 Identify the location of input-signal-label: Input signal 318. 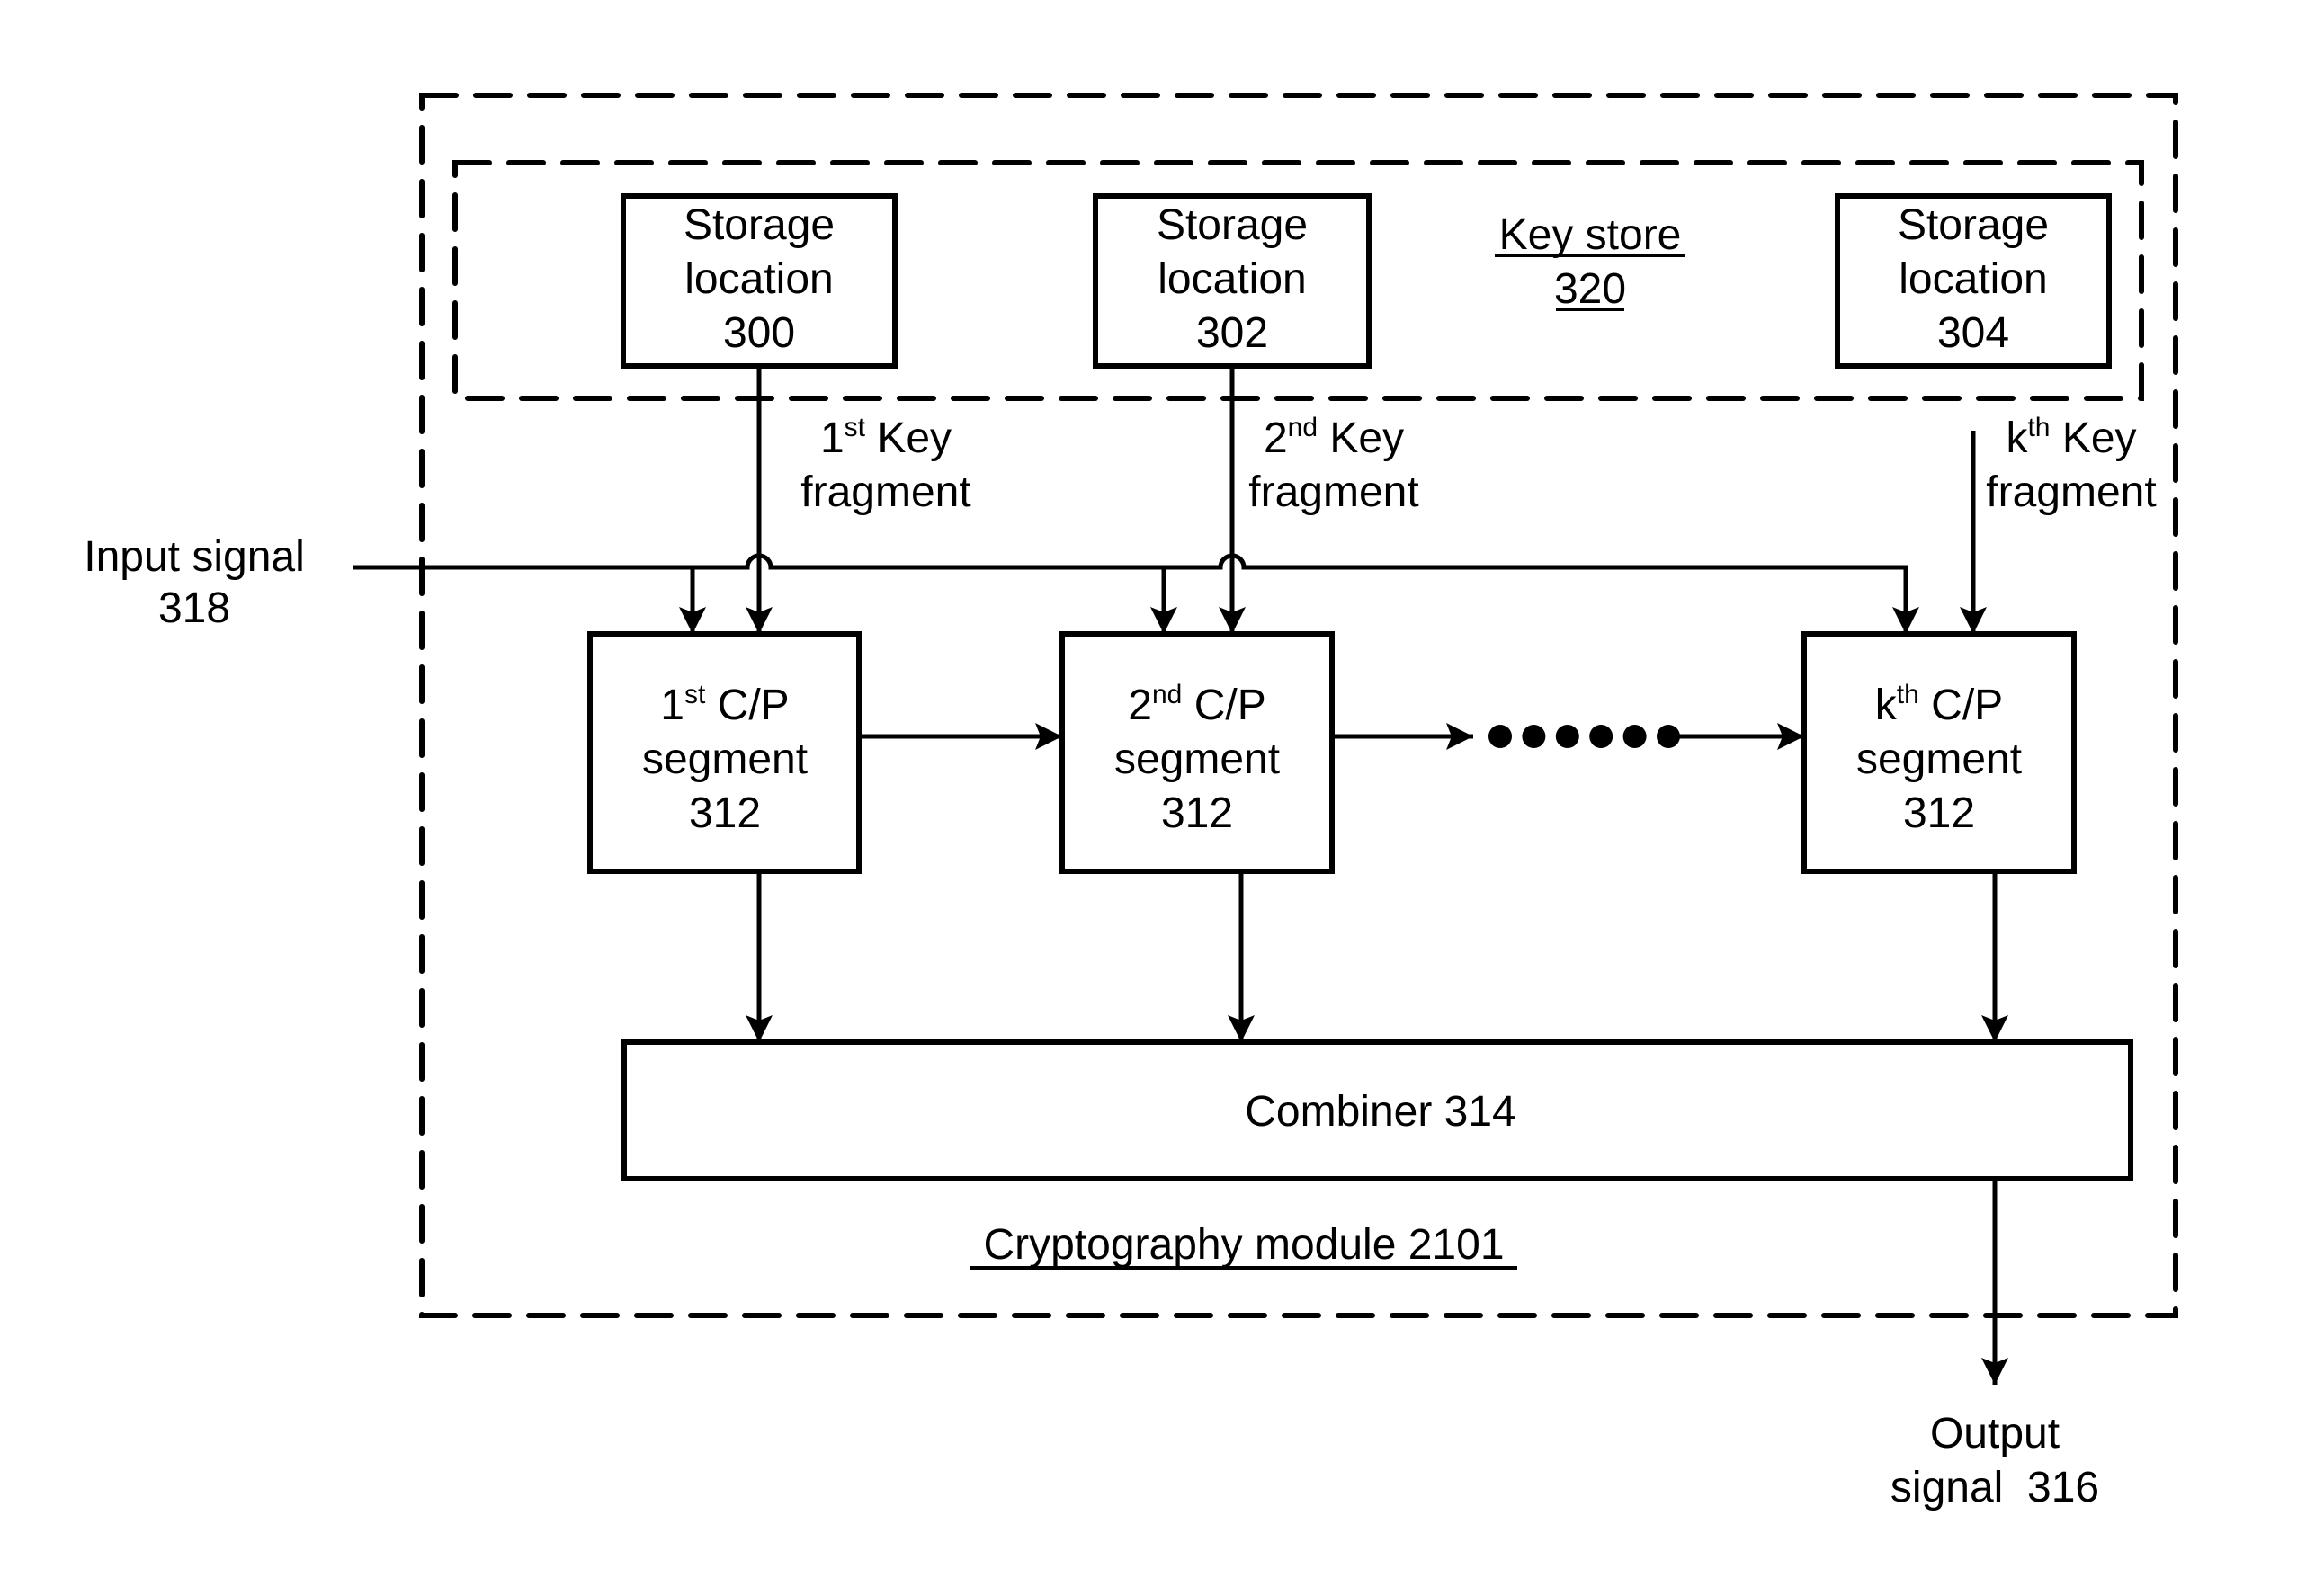
(194, 582).